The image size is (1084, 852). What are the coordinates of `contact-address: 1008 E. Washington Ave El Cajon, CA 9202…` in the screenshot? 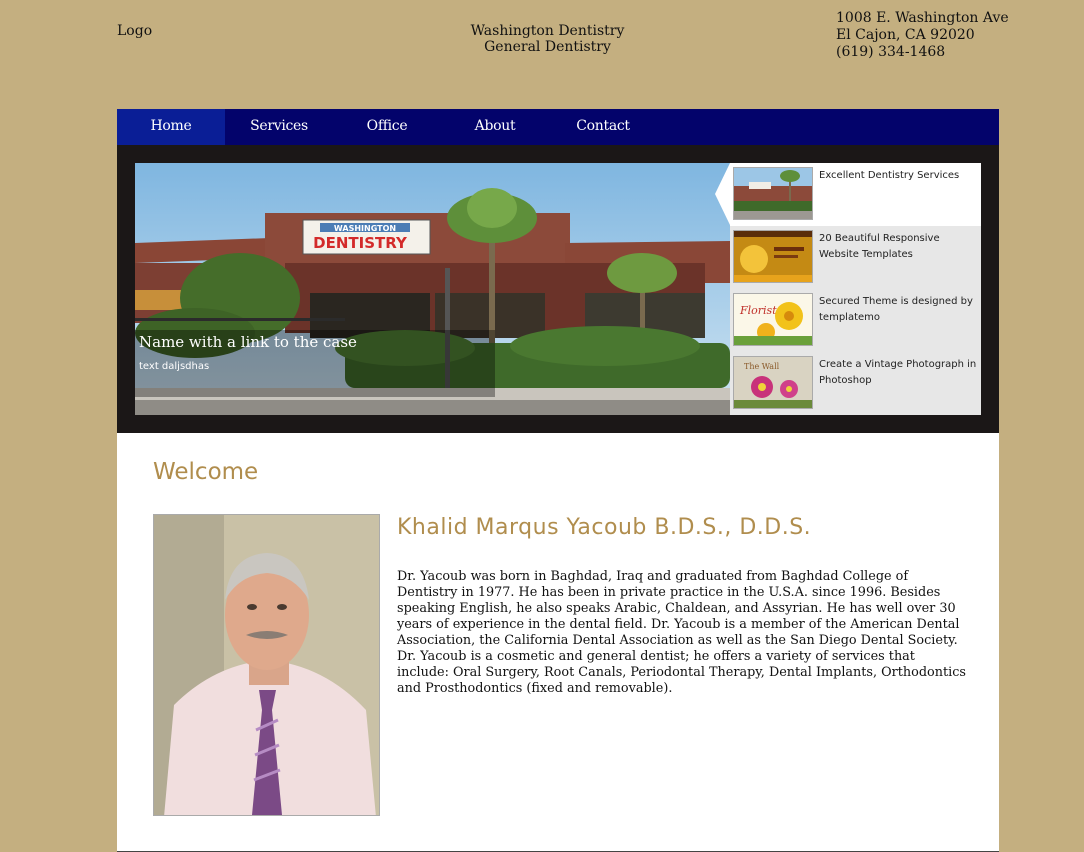 It's located at (922, 35).